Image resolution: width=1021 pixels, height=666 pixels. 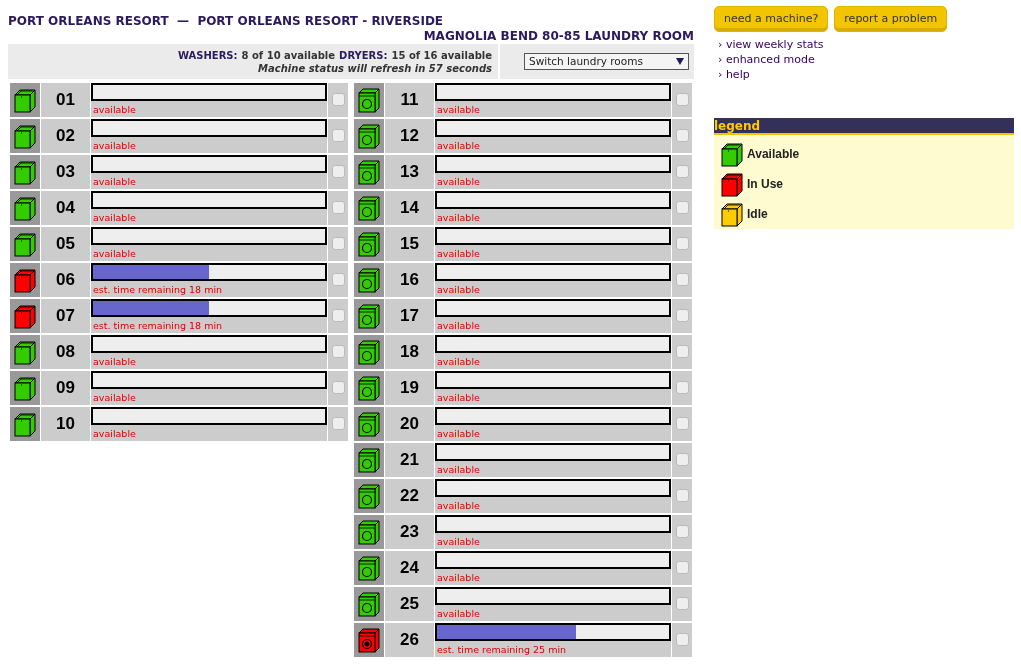 I want to click on machine-number: 23, so click(x=409, y=532).